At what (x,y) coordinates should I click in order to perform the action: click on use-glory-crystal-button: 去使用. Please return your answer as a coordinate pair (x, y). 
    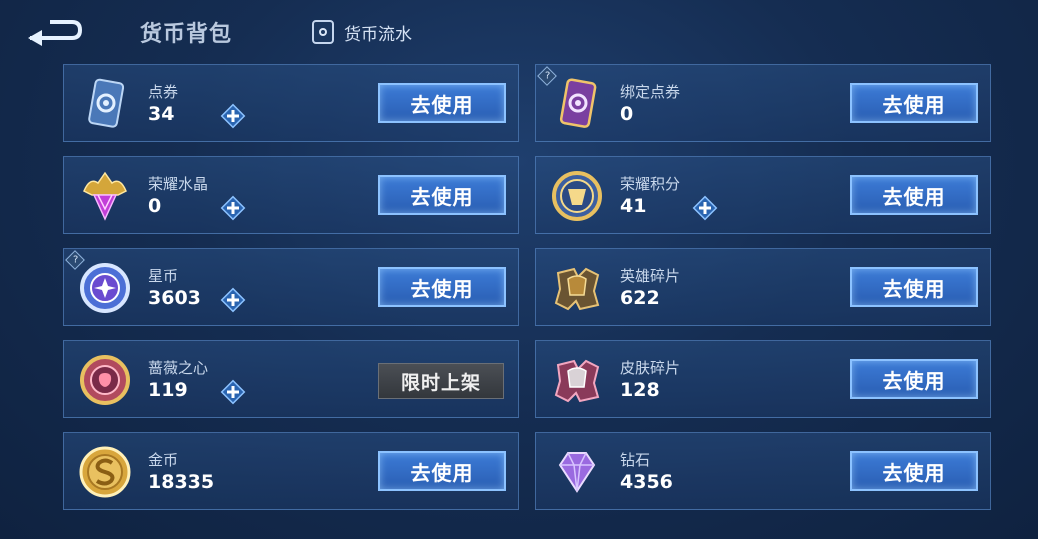
    Looking at the image, I should click on (442, 195).